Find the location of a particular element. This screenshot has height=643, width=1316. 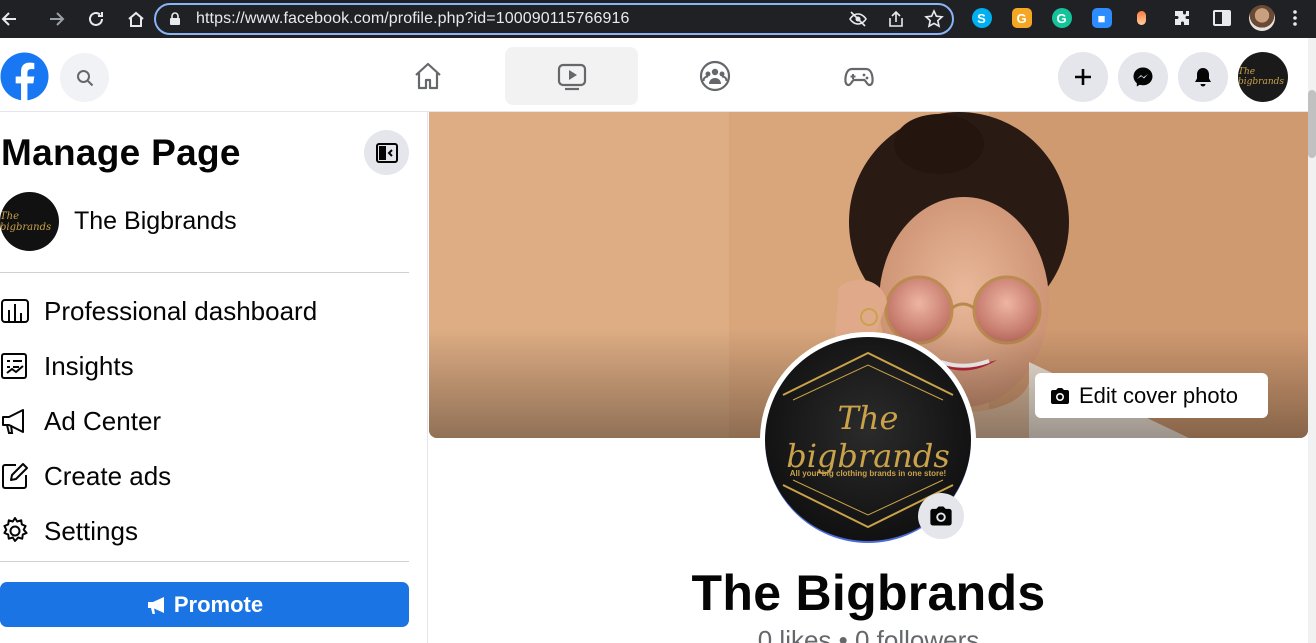

sidebar-item-label: Settings is located at coordinates (91, 530).